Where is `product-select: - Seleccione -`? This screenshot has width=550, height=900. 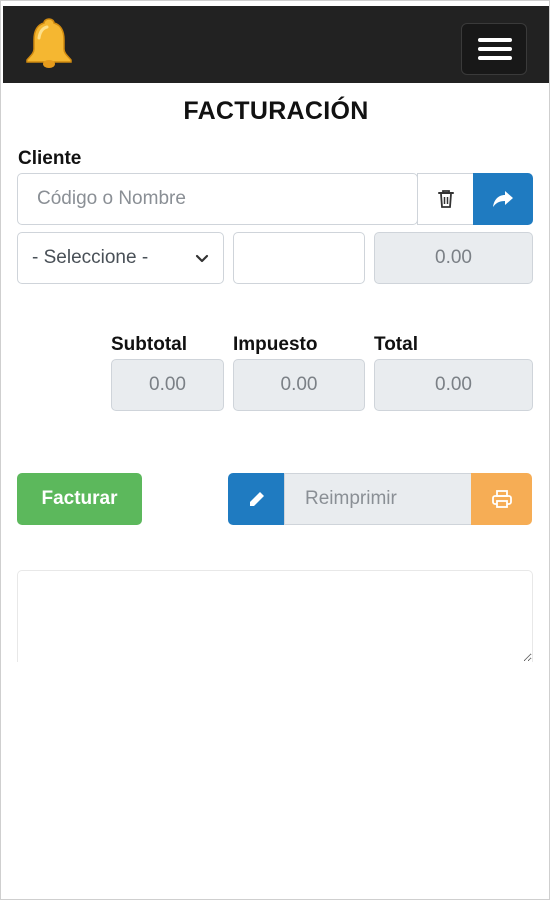
product-select: - Seleccione - is located at coordinates (120, 258).